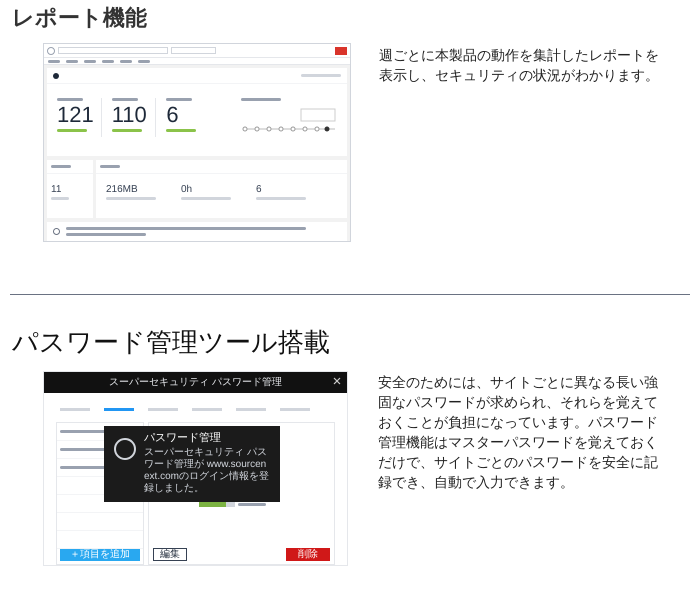  I want to click on stat-value: 0h, so click(187, 190).